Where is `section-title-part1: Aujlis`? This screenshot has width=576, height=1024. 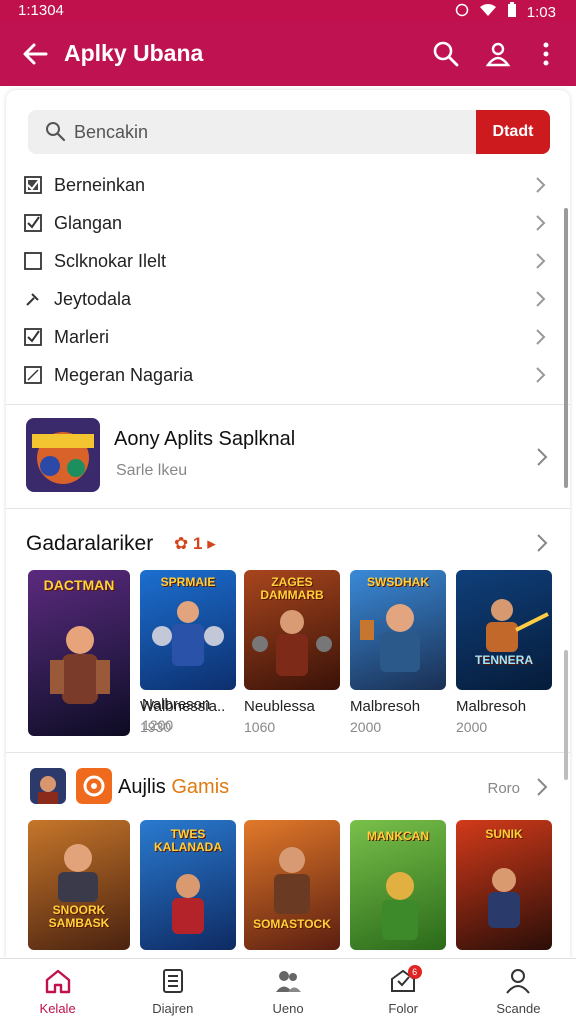 section-title-part1: Aujlis is located at coordinates (142, 787).